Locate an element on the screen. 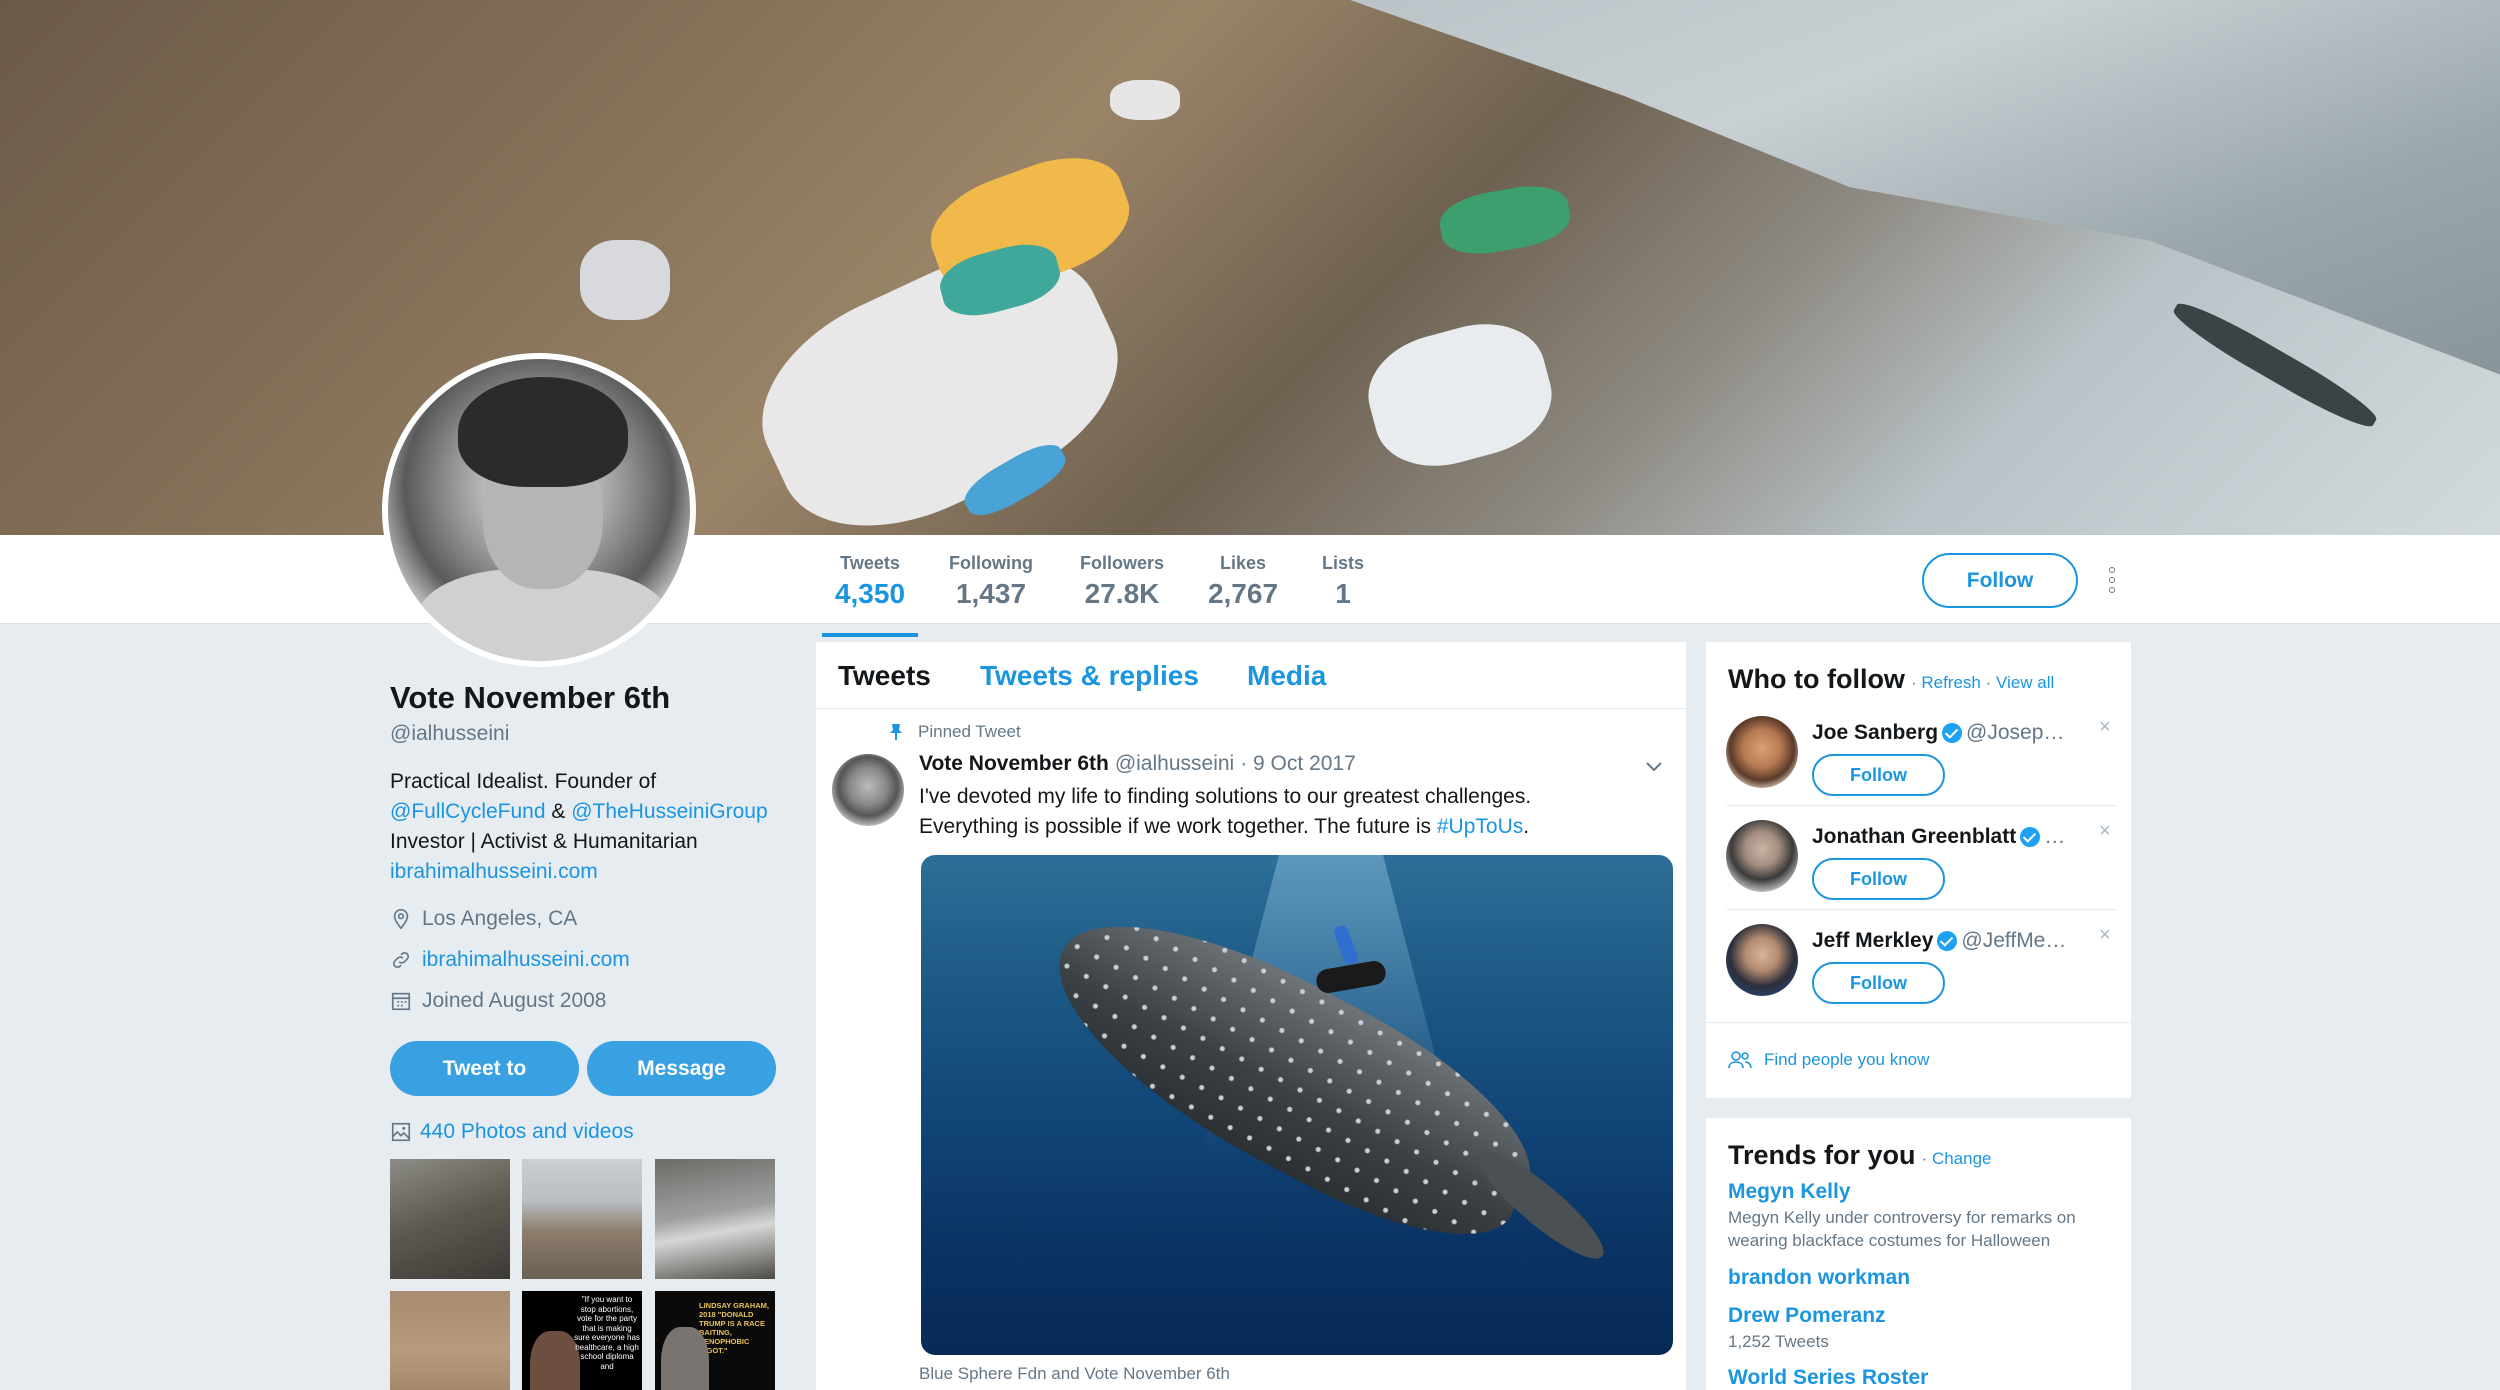 The height and width of the screenshot is (1390, 2500). suggested-account: Jeff Merkley @JeffMe… Follow × is located at coordinates (1921, 975).